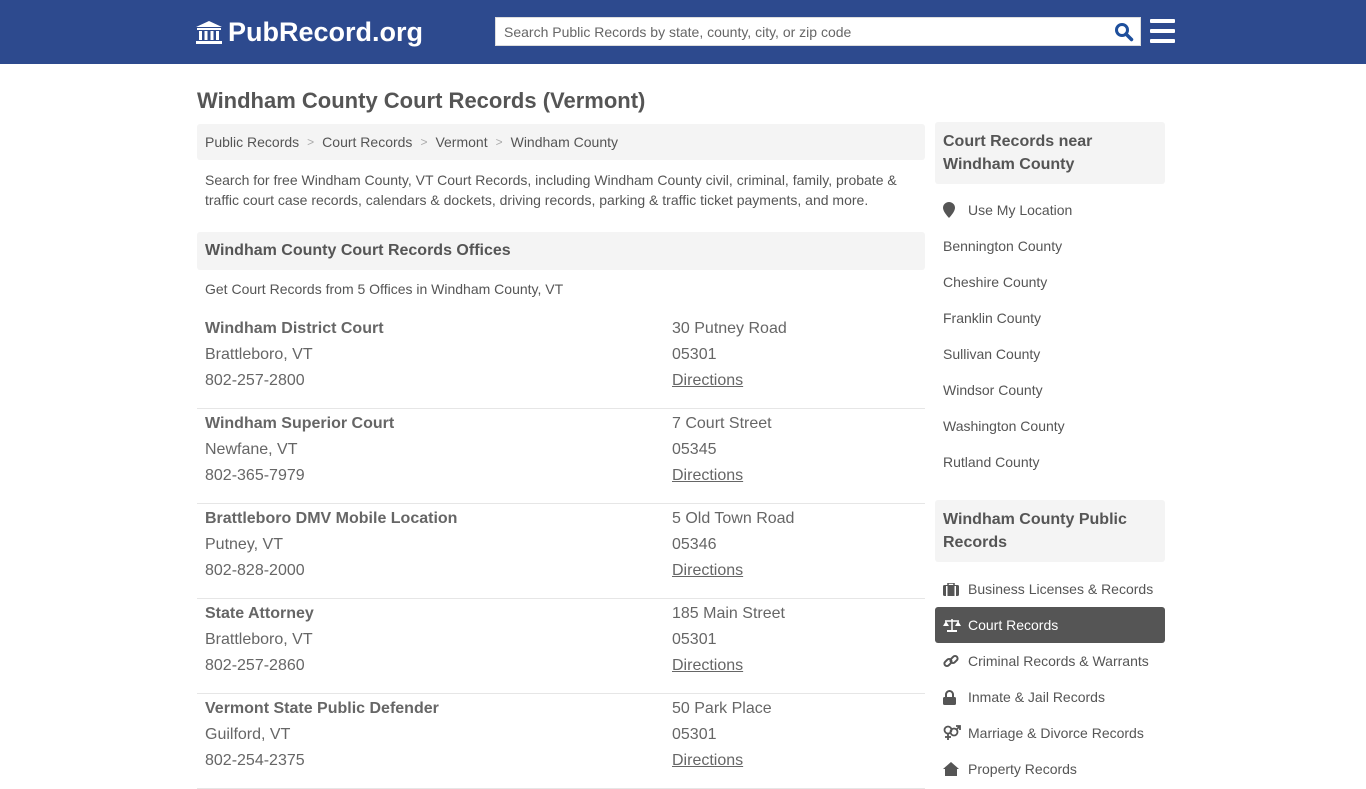 This screenshot has height=789, width=1366. What do you see at coordinates (331, 573) in the screenshot?
I see `office-phone: 802-828-2000` at bounding box center [331, 573].